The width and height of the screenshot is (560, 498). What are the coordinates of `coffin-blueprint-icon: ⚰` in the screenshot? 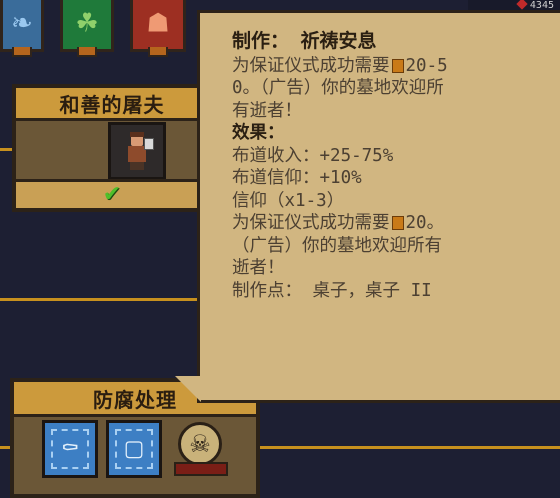 It's located at (70, 449).